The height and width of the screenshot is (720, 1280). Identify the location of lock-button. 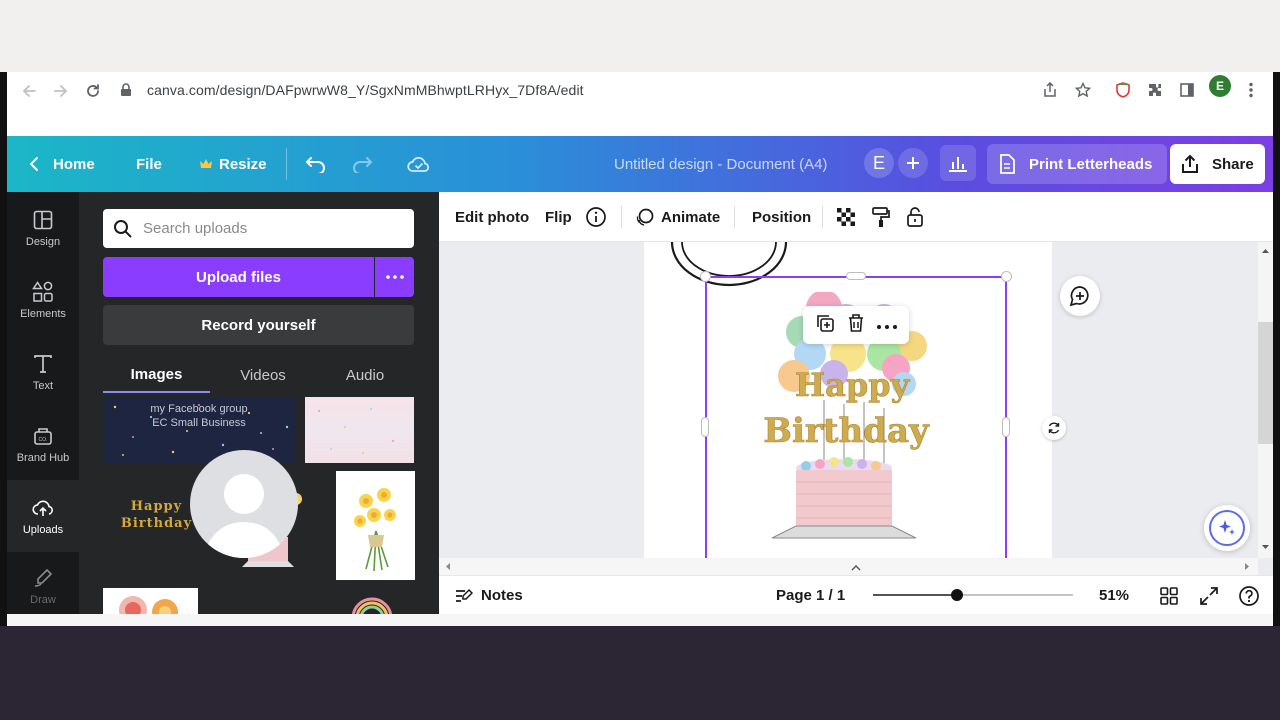
(915, 217).